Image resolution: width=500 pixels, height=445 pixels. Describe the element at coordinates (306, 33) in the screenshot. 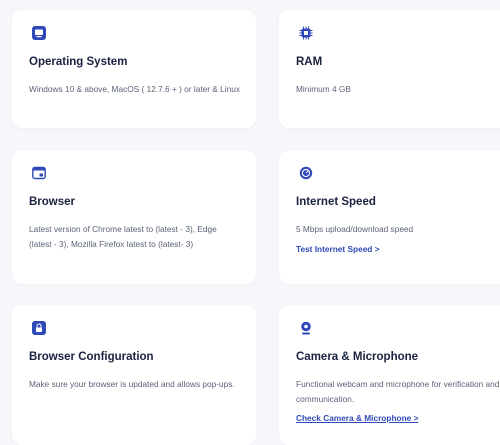

I see `chip-icon` at that location.